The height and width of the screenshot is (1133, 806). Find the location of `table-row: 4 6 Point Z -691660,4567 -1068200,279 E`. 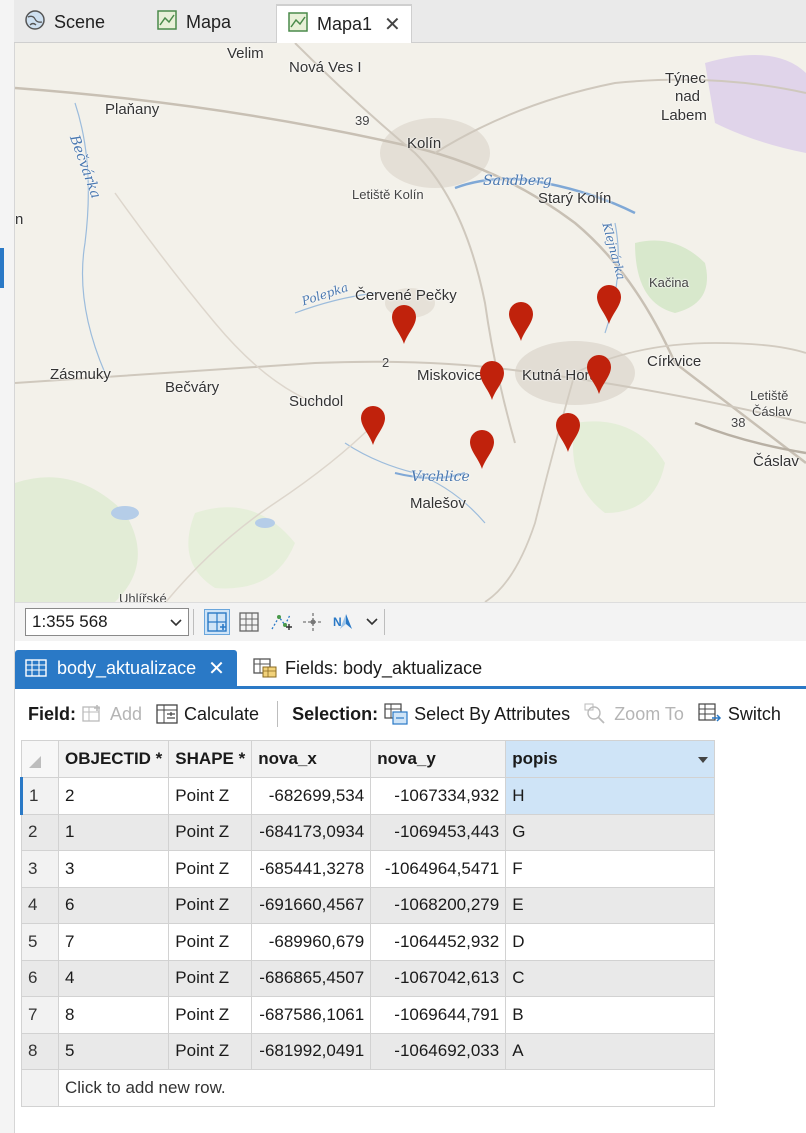

table-row: 4 6 Point Z -691660,4567 -1068200,279 E is located at coordinates (368, 905).